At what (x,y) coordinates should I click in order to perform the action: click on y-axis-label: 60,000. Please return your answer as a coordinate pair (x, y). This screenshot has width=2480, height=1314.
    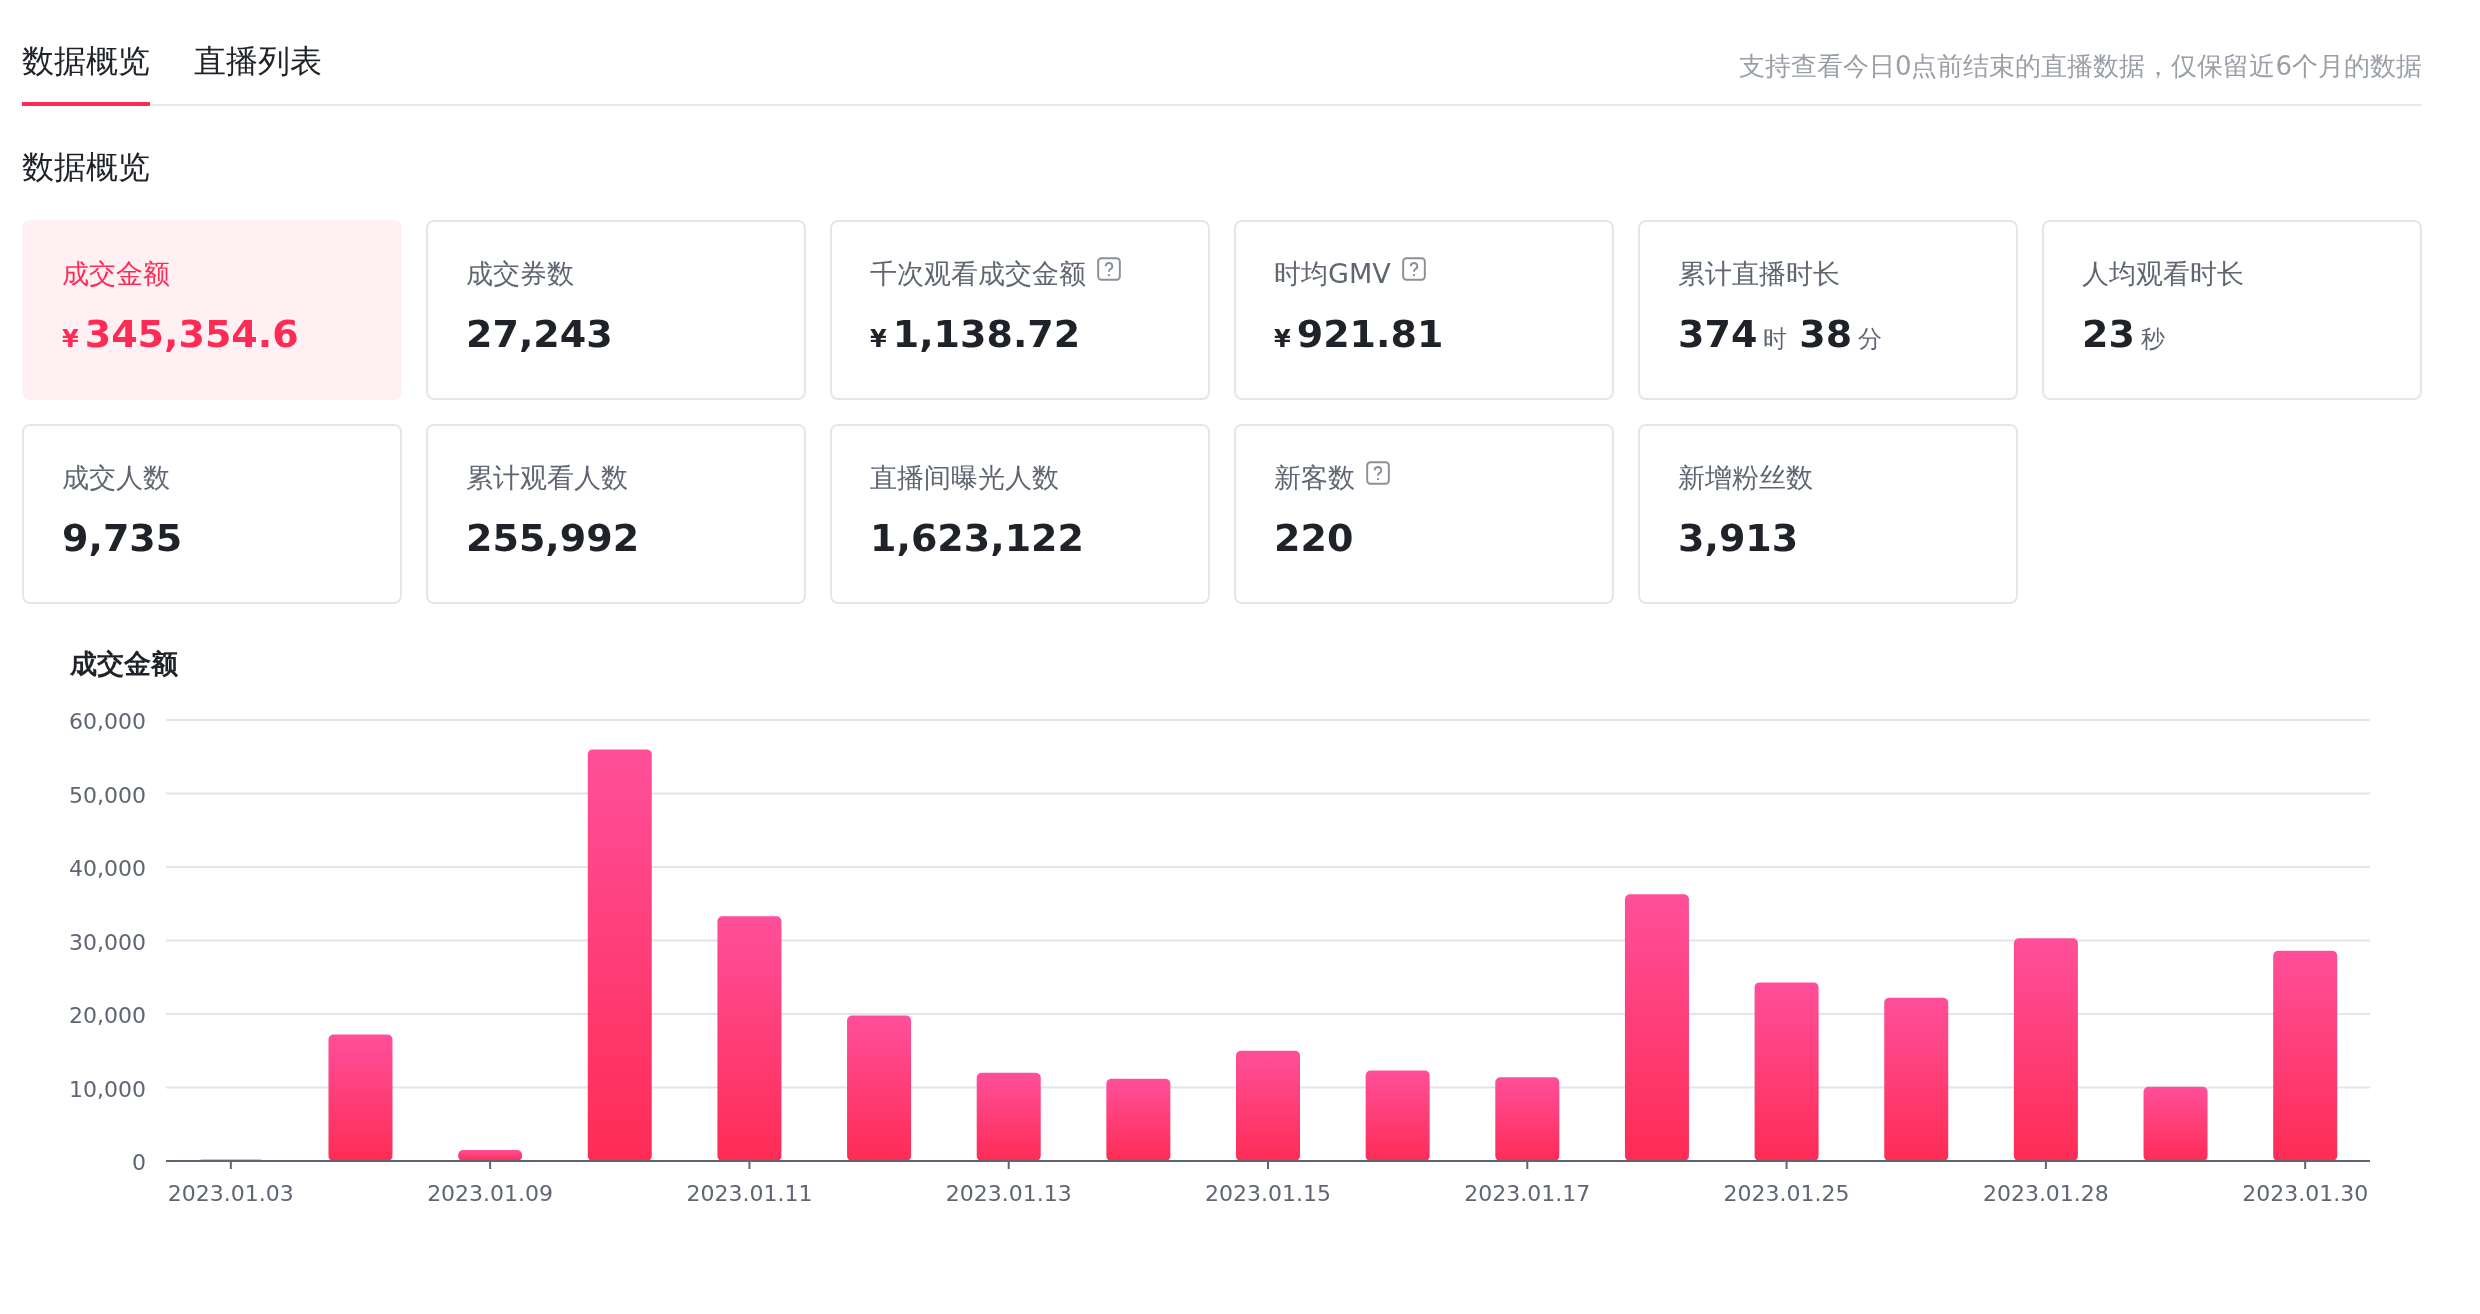
    Looking at the image, I should click on (107, 721).